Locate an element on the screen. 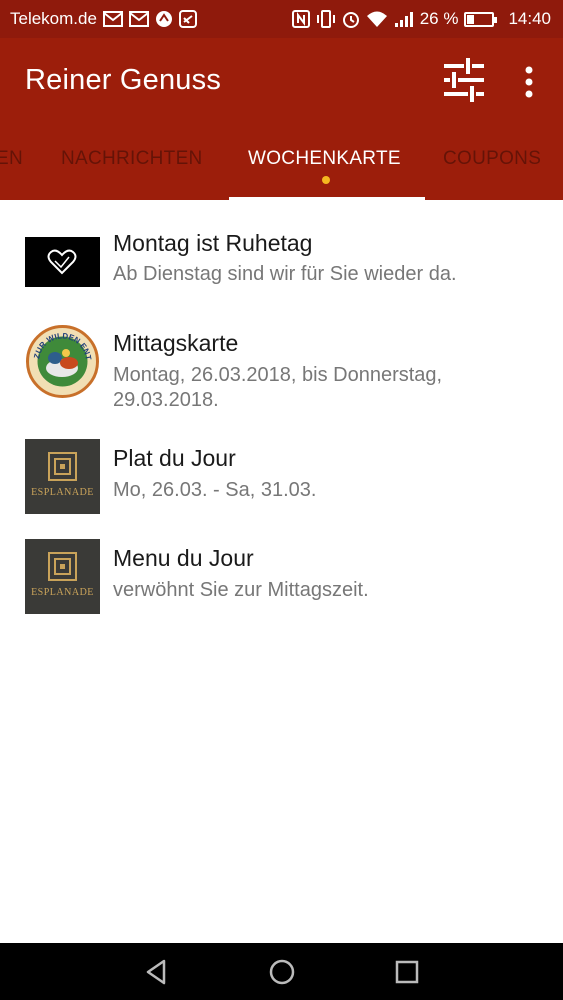 The height and width of the screenshot is (1000, 563). home-circle-icon is located at coordinates (282, 972).